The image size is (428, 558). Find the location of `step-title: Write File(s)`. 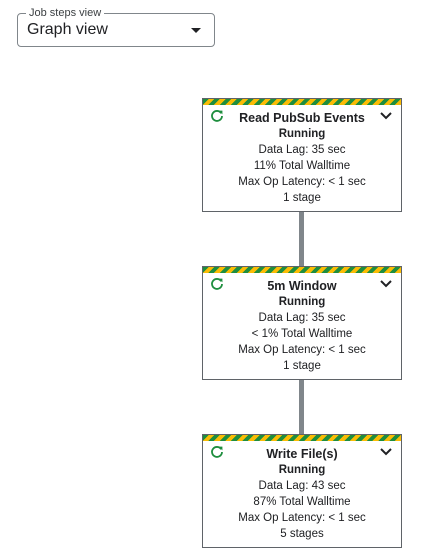

step-title: Write File(s) is located at coordinates (302, 454).